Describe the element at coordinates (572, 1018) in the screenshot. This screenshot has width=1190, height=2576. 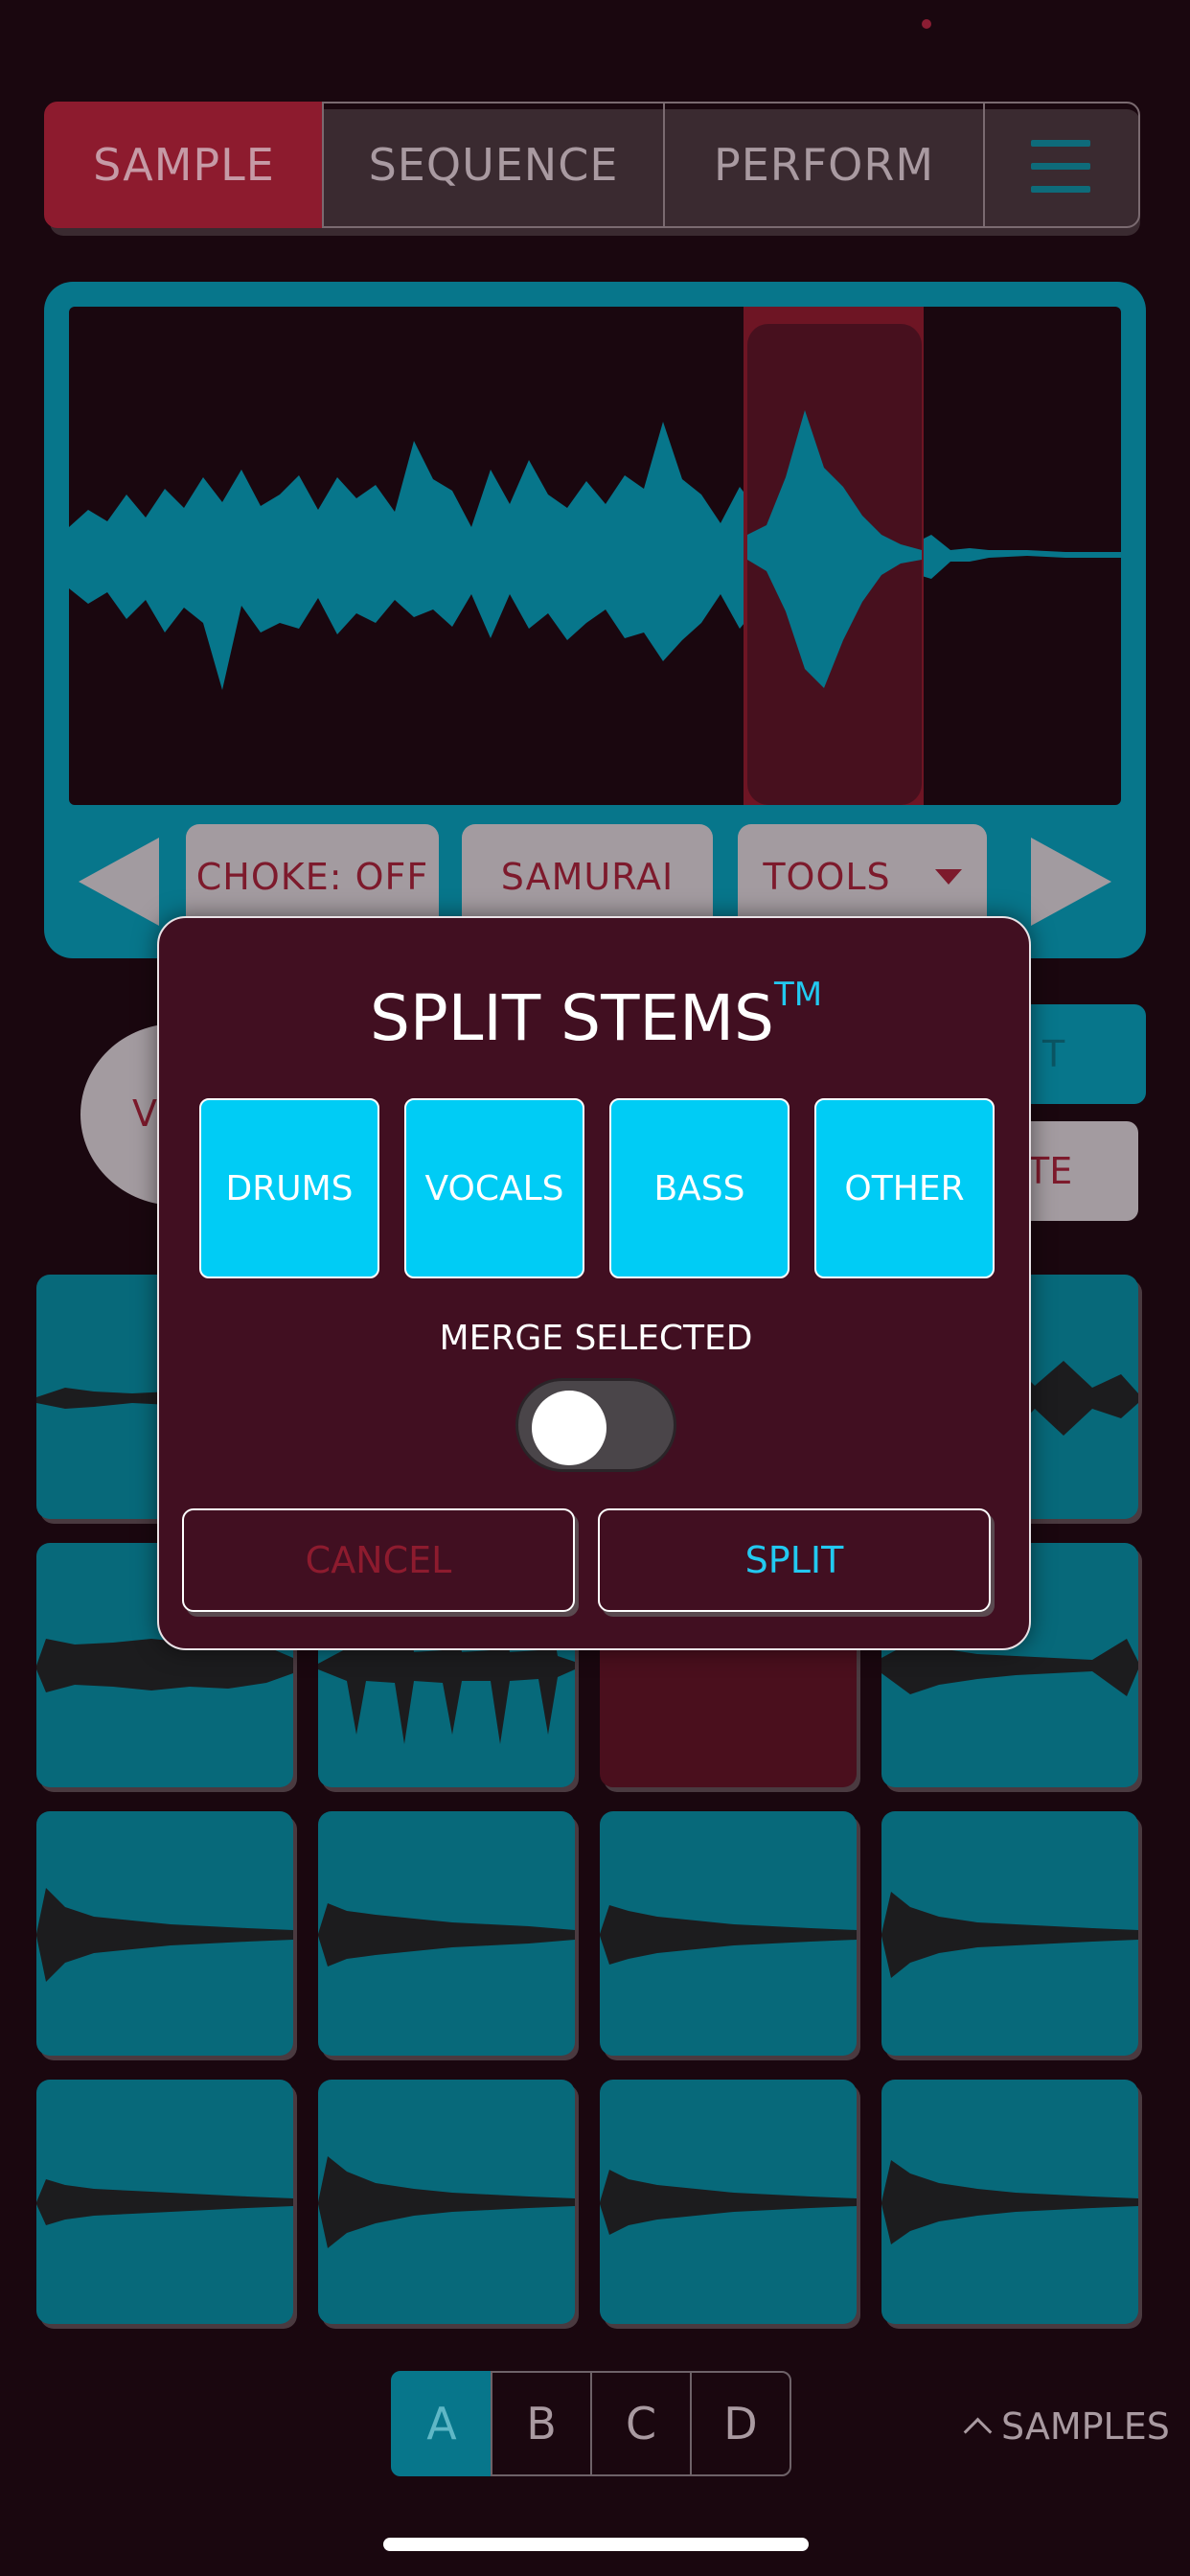
I see `dialog-title-text: SPLIT STEMS` at that location.